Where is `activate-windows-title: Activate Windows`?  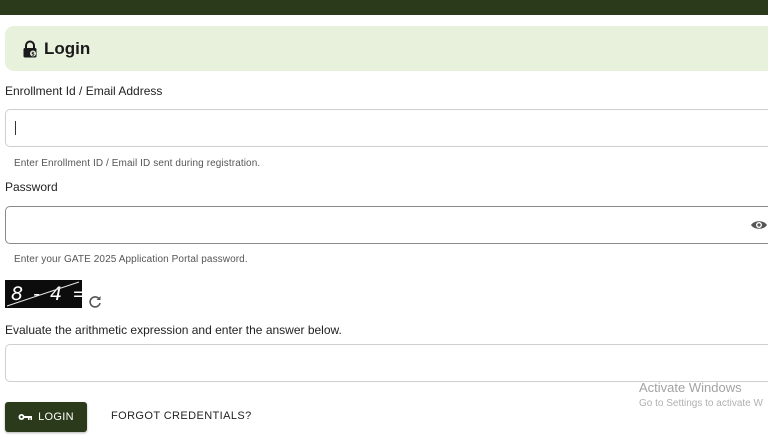 activate-windows-title: Activate Windows is located at coordinates (690, 387).